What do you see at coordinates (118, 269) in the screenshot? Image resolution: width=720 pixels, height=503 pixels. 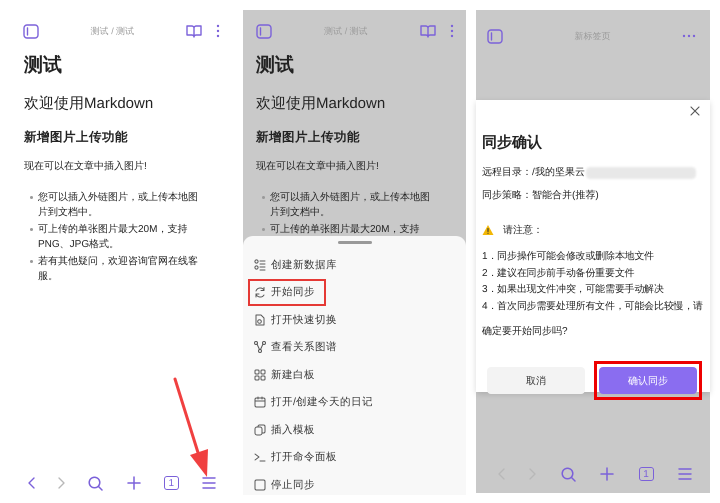 I see `bullet-text: 若有其他疑问，欢迎咨询官网在线客服。` at bounding box center [118, 269].